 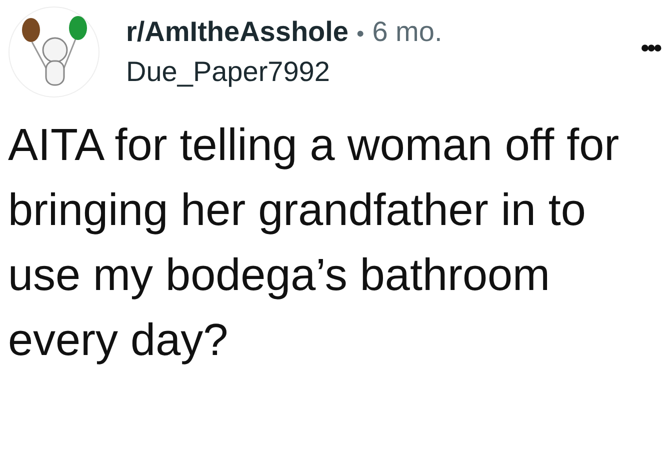 I want to click on more-options-button: •••, so click(x=650, y=49).